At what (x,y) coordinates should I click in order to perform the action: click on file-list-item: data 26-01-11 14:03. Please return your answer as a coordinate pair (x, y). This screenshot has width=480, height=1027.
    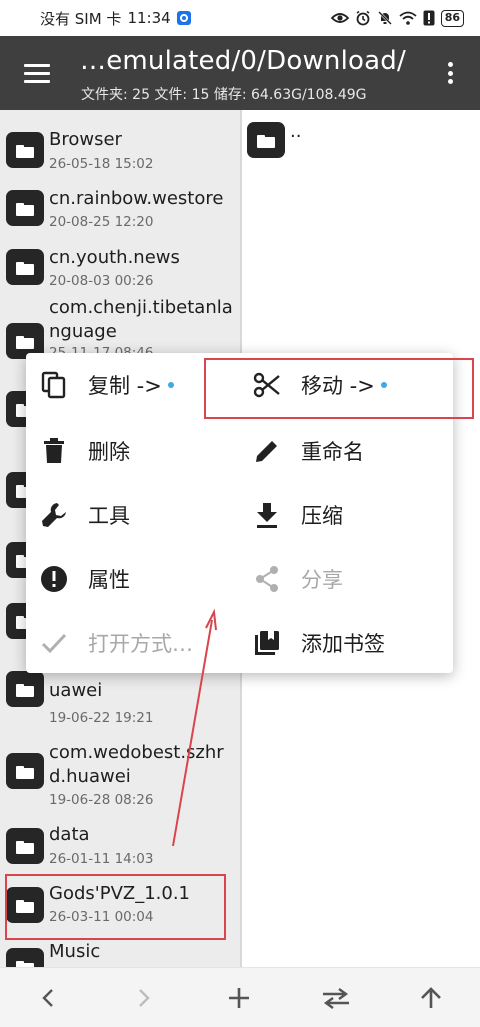
    Looking at the image, I should click on (120, 846).